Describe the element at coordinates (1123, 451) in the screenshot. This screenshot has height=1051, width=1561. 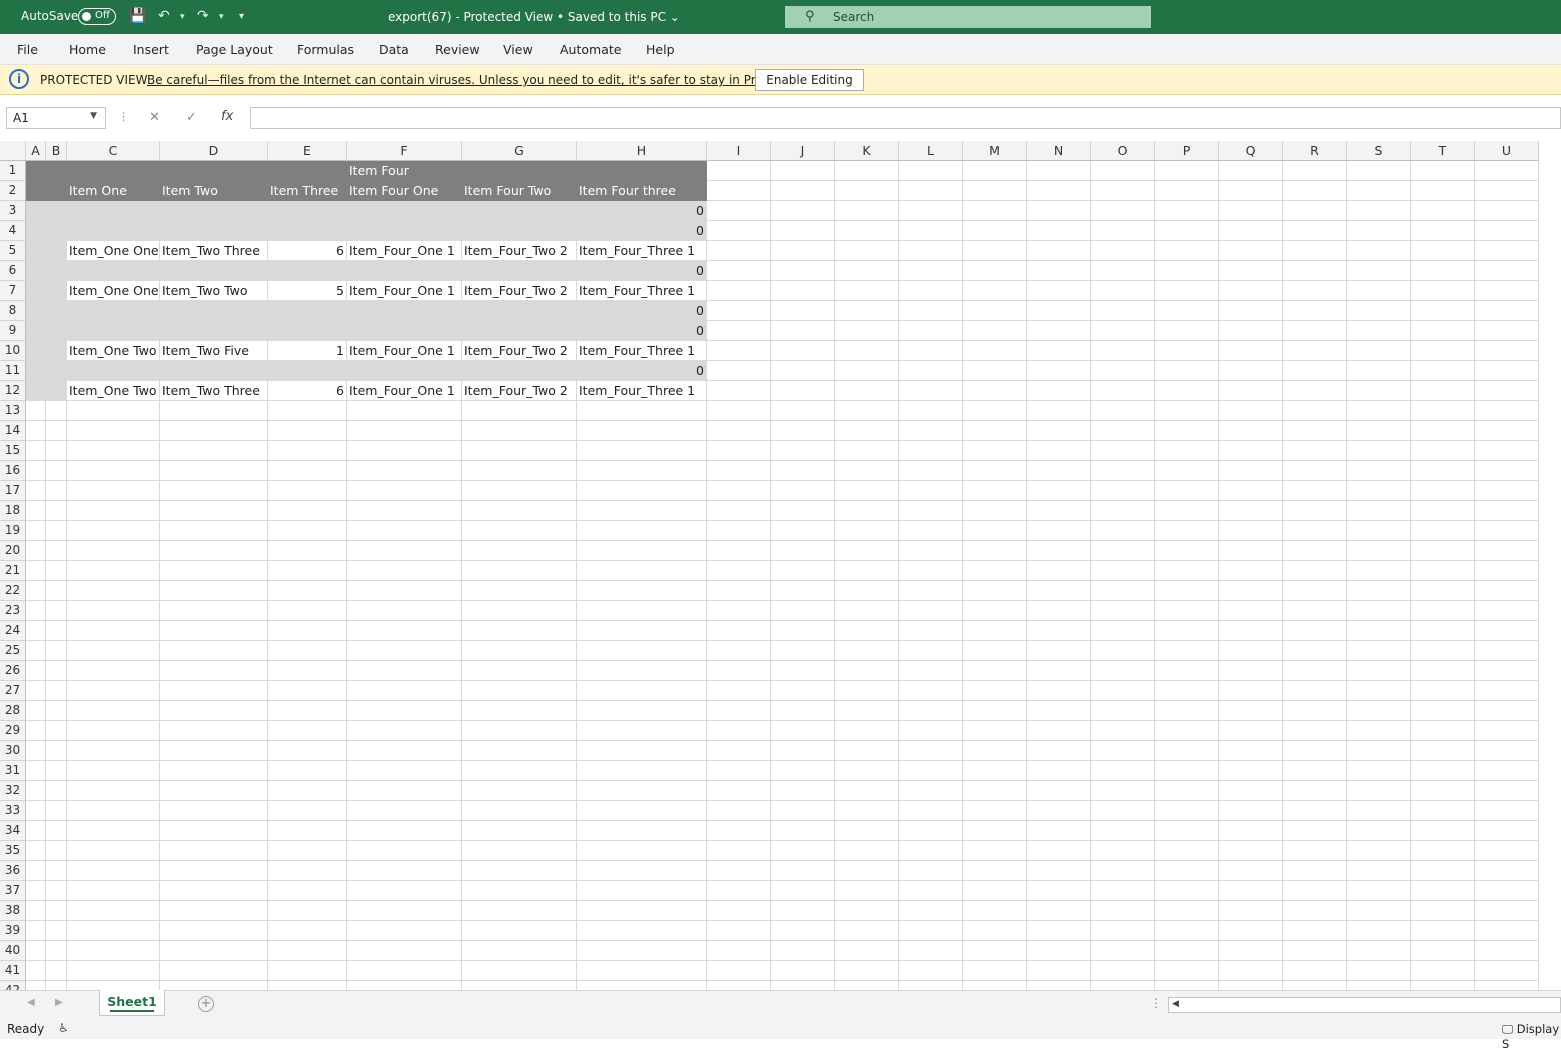
I see `cell-o15` at that location.